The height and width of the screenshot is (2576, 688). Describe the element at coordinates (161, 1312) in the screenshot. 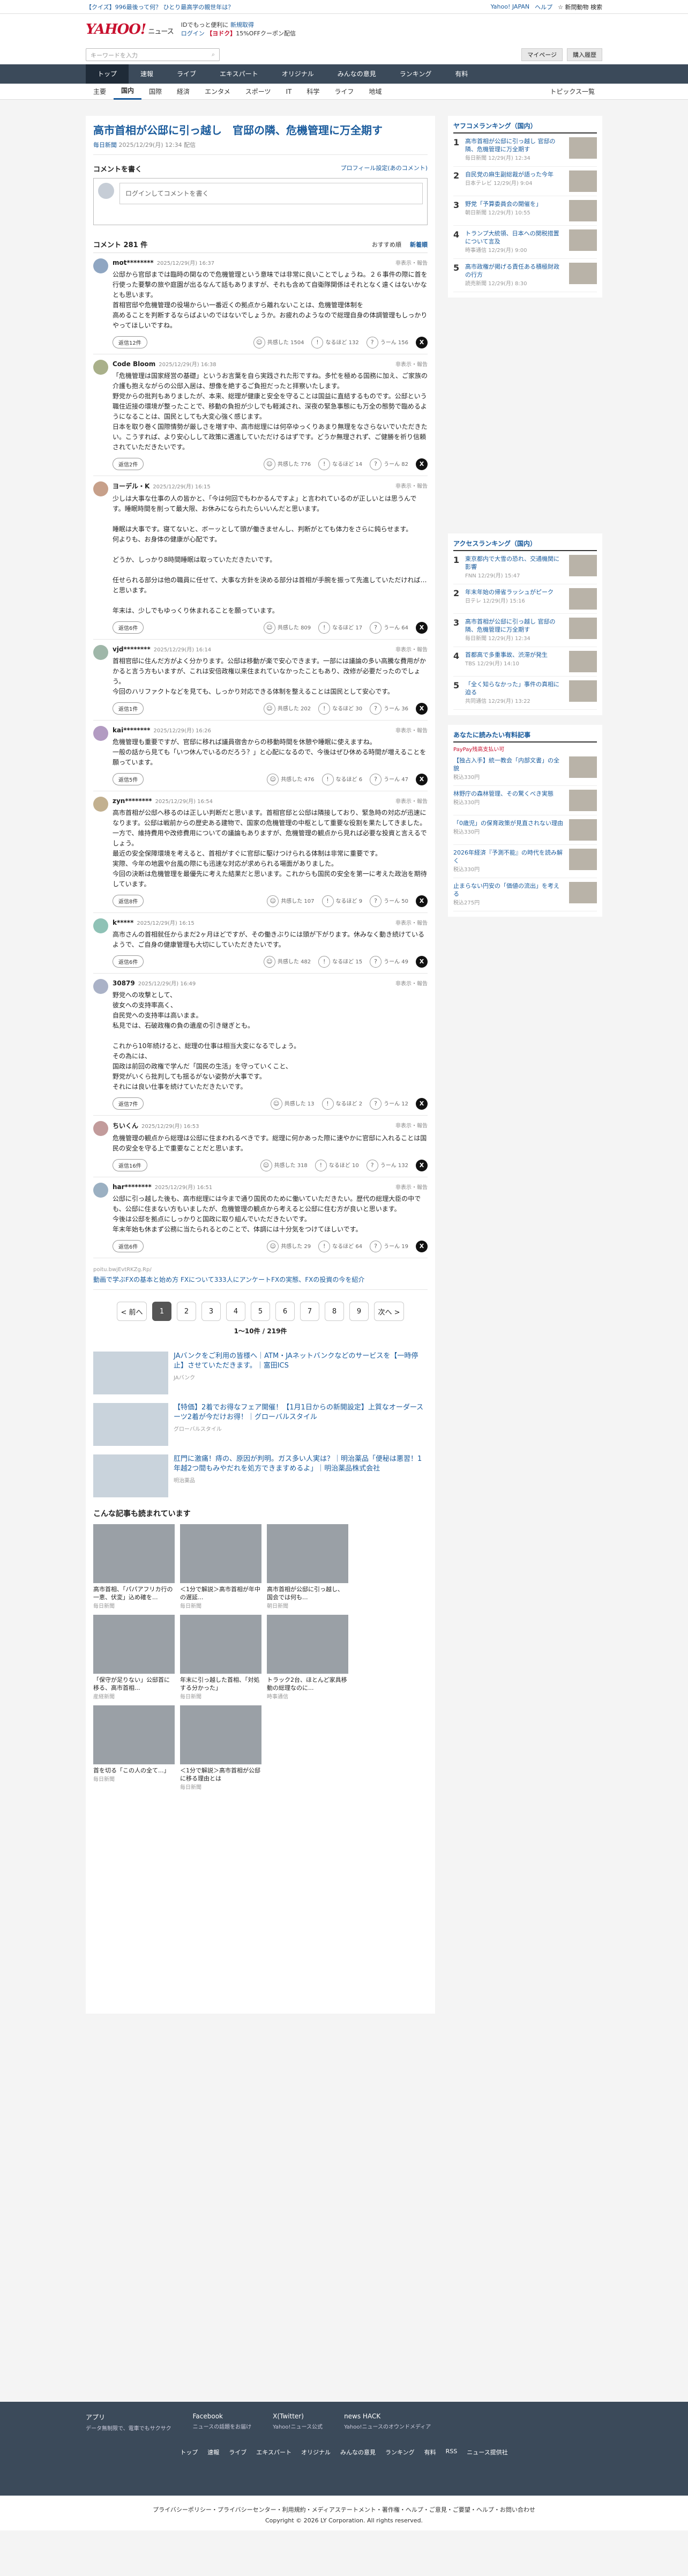

I see `page-1: 1` at that location.